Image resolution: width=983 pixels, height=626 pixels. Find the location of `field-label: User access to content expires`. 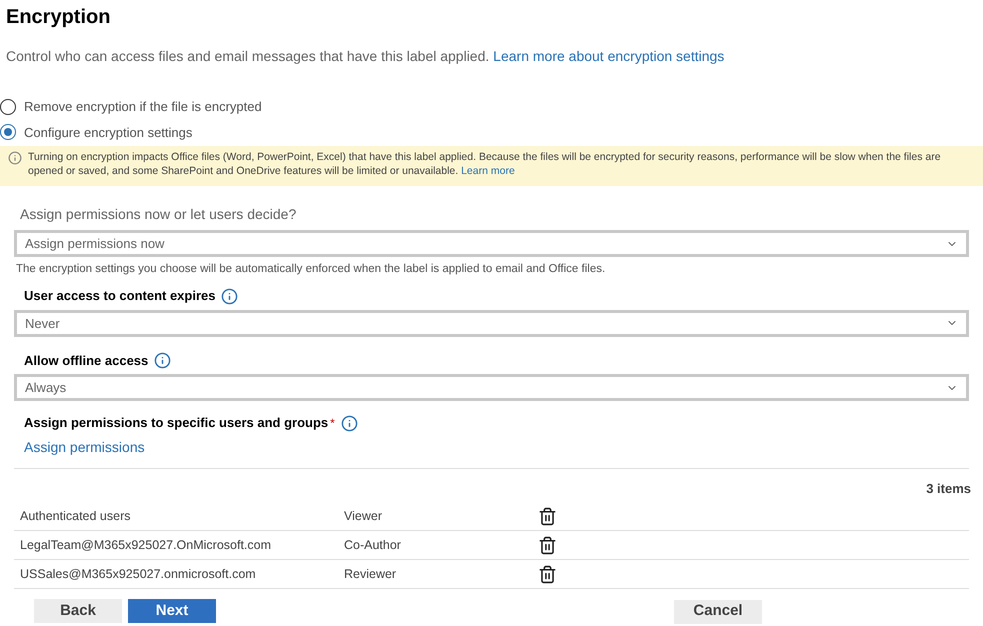

field-label: User access to content expires is located at coordinates (120, 296).